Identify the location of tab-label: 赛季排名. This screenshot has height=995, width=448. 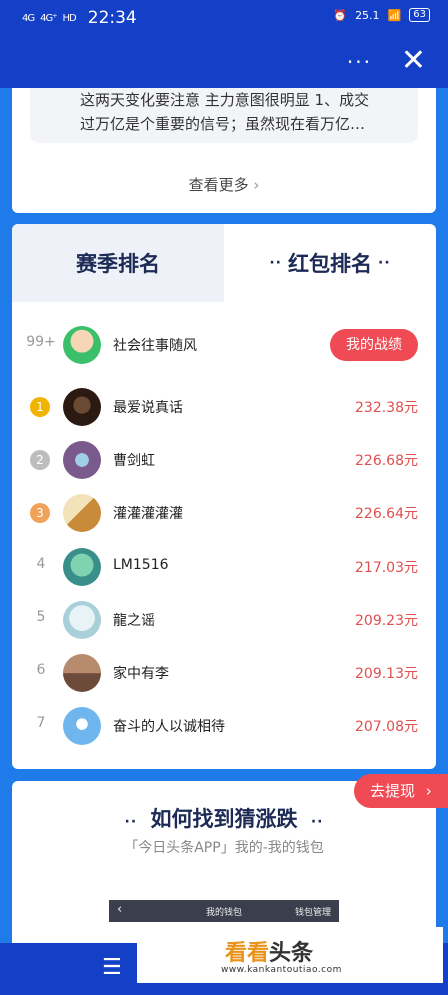
(118, 264).